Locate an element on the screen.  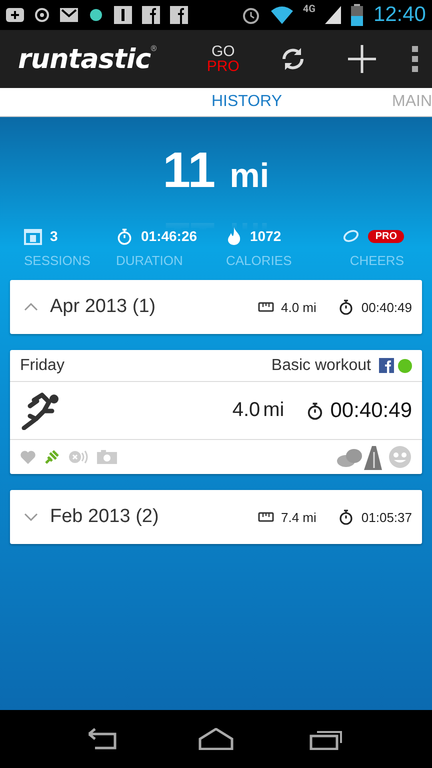
month-distance: 7.4 mi is located at coordinates (298, 517).